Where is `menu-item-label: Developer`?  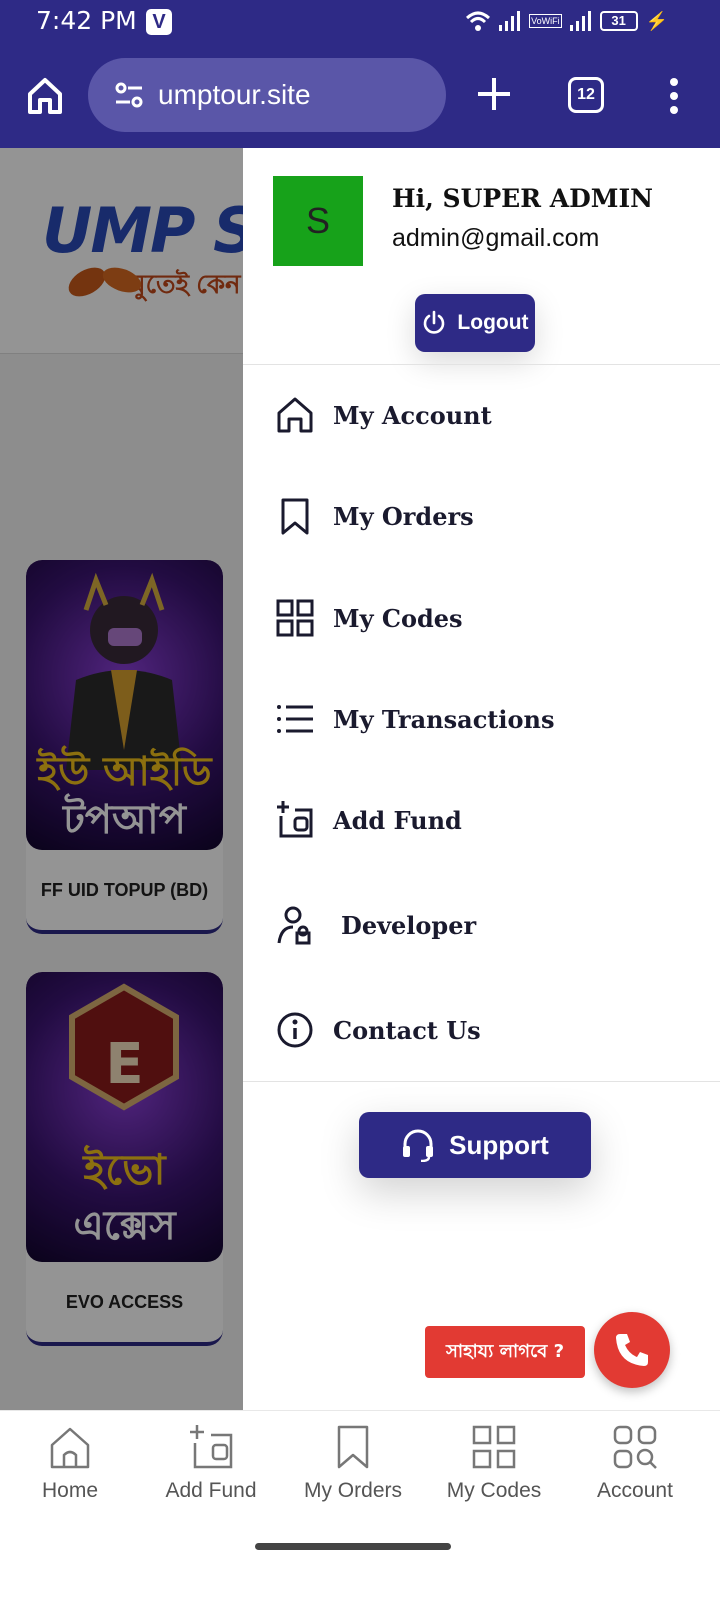 menu-item-label: Developer is located at coordinates (409, 925).